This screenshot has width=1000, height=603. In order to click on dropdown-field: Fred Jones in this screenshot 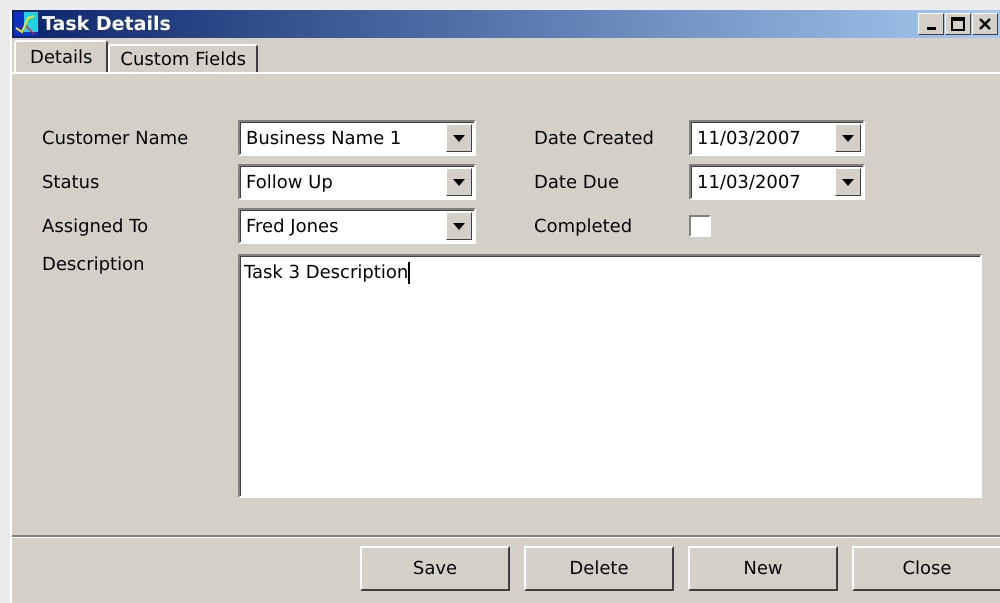, I will do `click(357, 226)`.